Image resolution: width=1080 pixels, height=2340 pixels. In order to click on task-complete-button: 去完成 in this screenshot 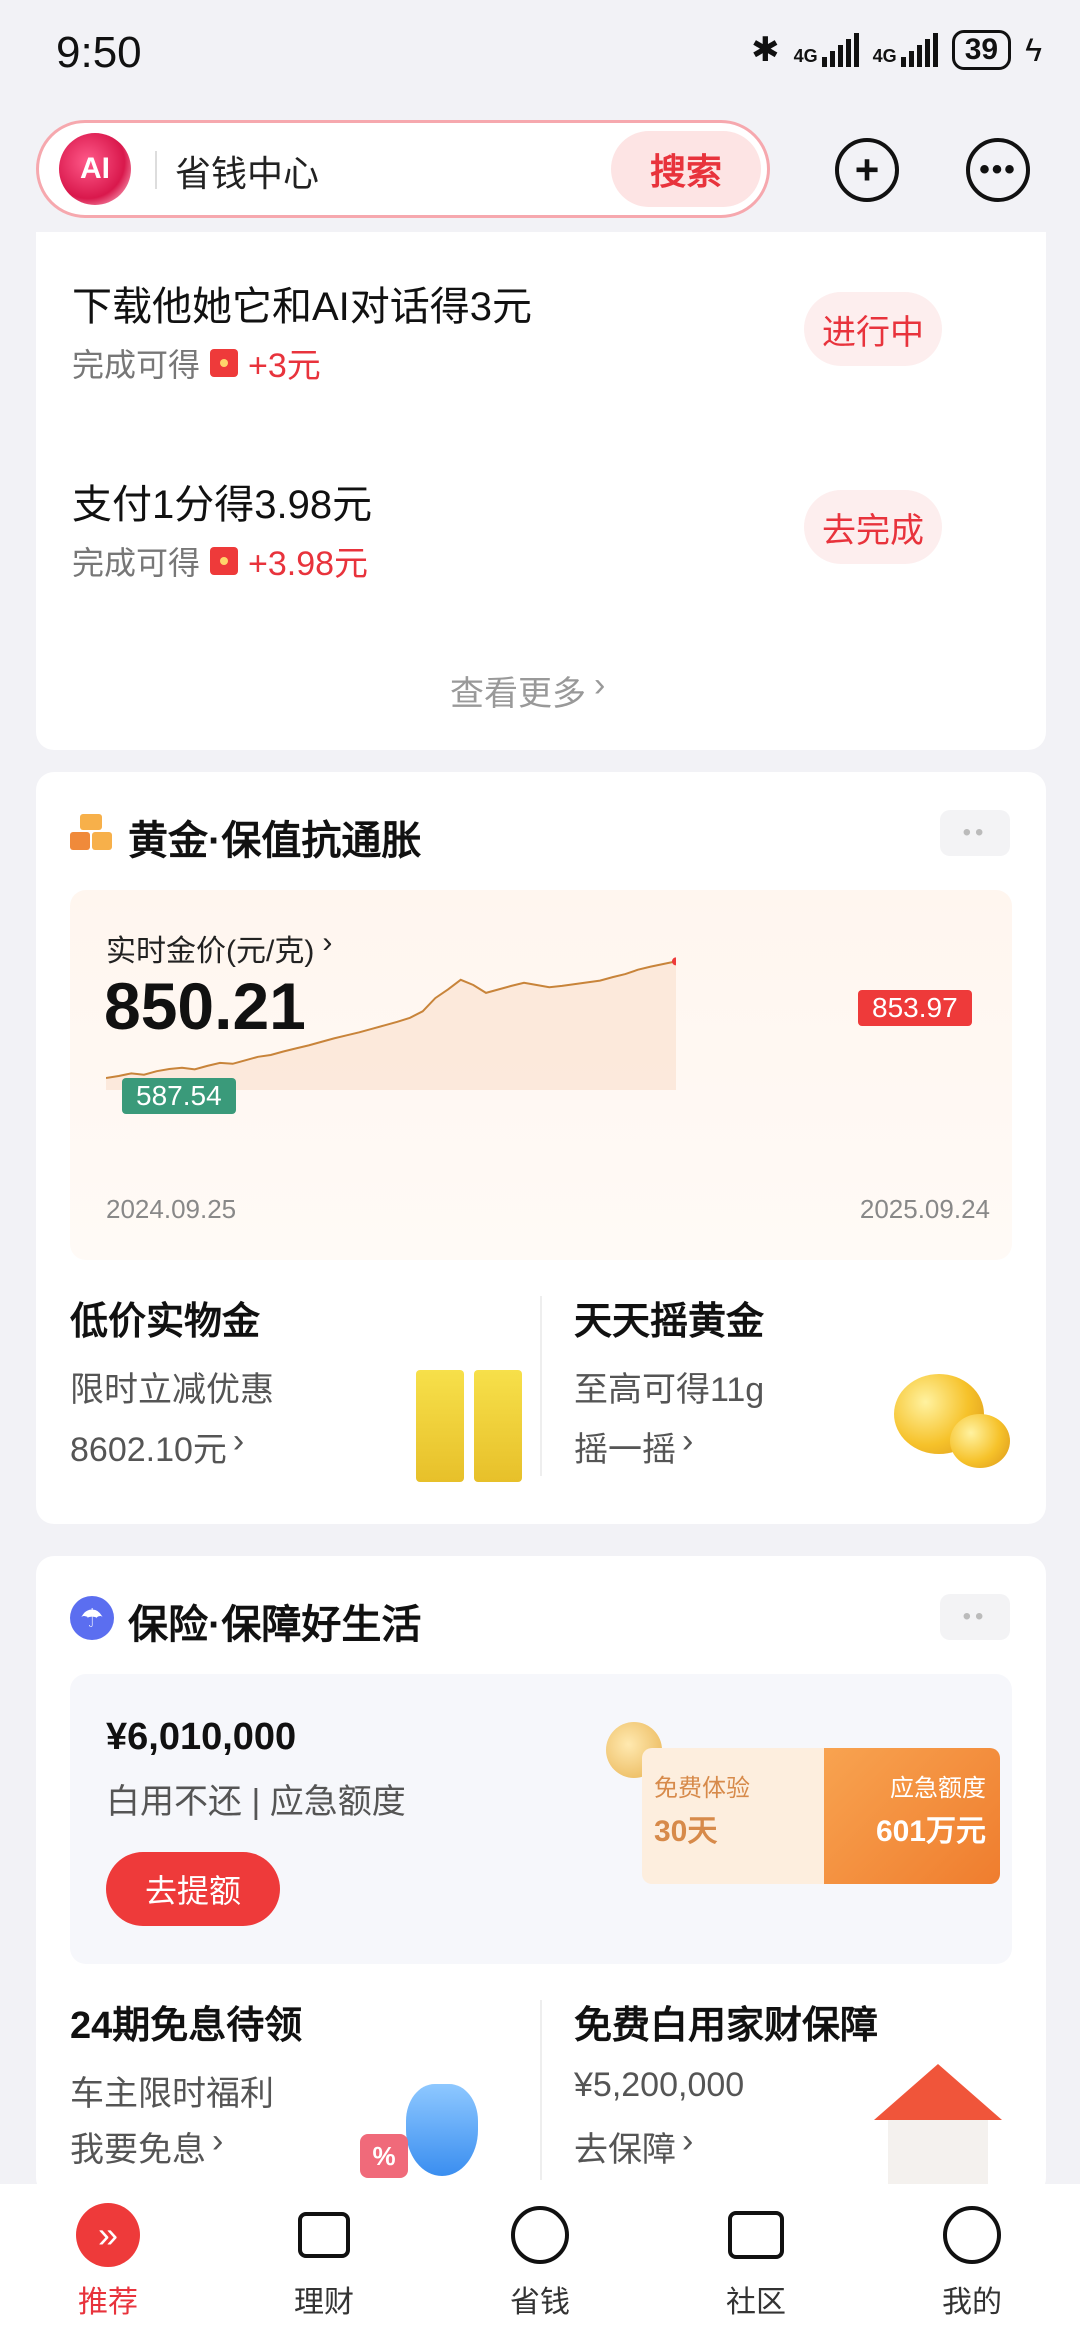, I will do `click(873, 527)`.